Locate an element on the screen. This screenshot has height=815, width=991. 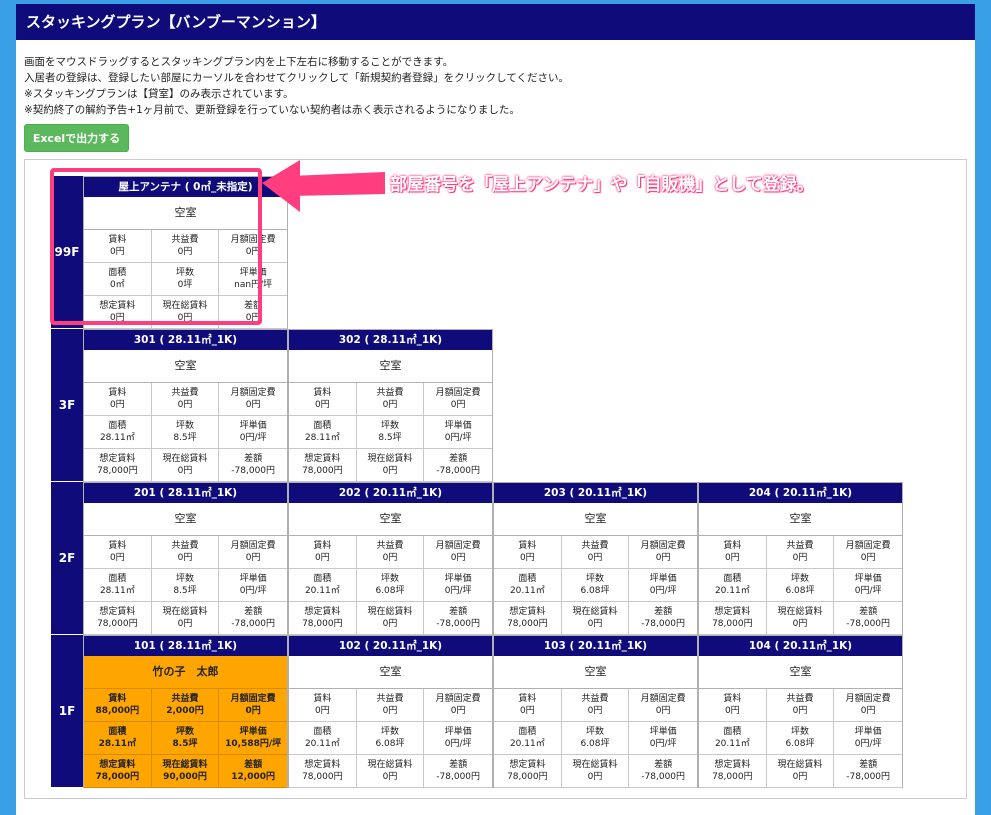
annotation-arrow-icon is located at coordinates (323, 186).